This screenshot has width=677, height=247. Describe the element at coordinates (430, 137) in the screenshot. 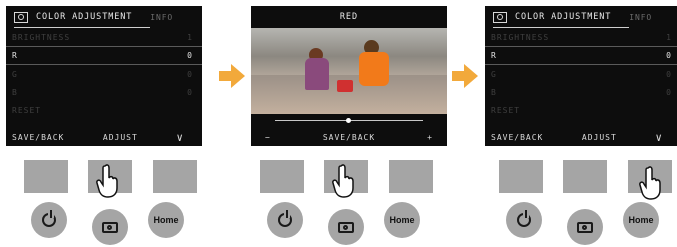

I see `increase-button: +` at that location.